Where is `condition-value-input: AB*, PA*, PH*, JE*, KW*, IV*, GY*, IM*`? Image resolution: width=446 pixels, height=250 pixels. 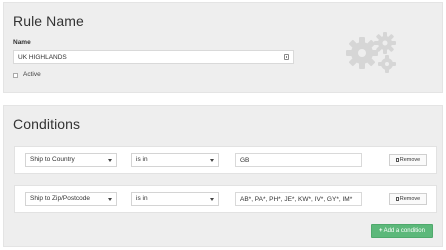
condition-value-input: AB*, PA*, PH*, JE*, KW*, IV*, GY*, IM* is located at coordinates (298, 199).